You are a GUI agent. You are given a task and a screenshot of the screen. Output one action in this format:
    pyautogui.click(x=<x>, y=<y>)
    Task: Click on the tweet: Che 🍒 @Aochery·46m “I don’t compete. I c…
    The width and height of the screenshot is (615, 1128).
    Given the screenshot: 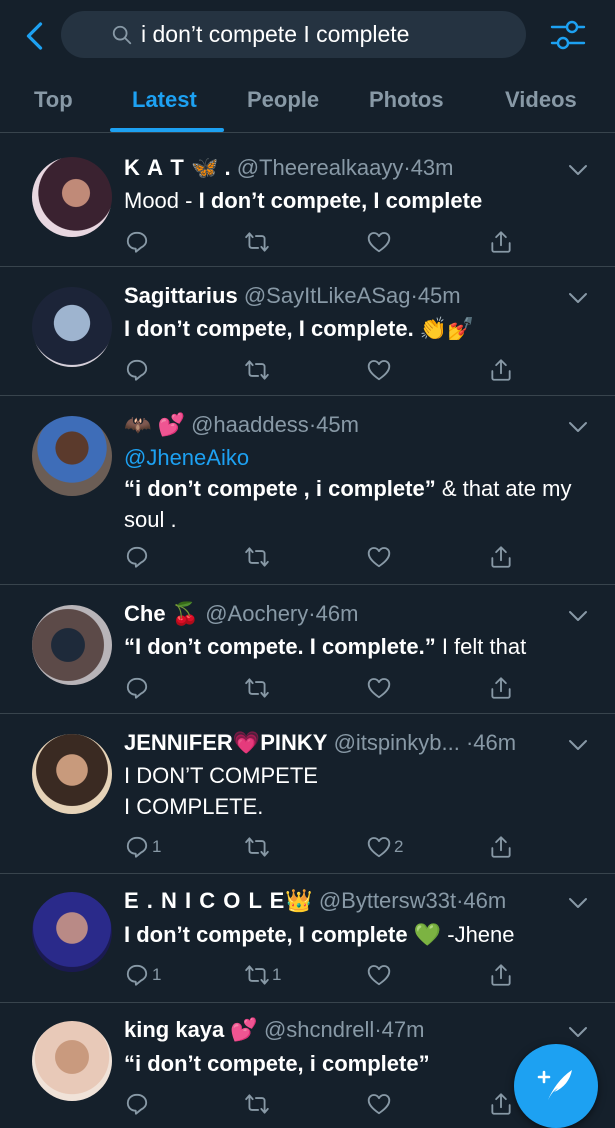 What is the action you would take?
    pyautogui.click(x=307, y=649)
    